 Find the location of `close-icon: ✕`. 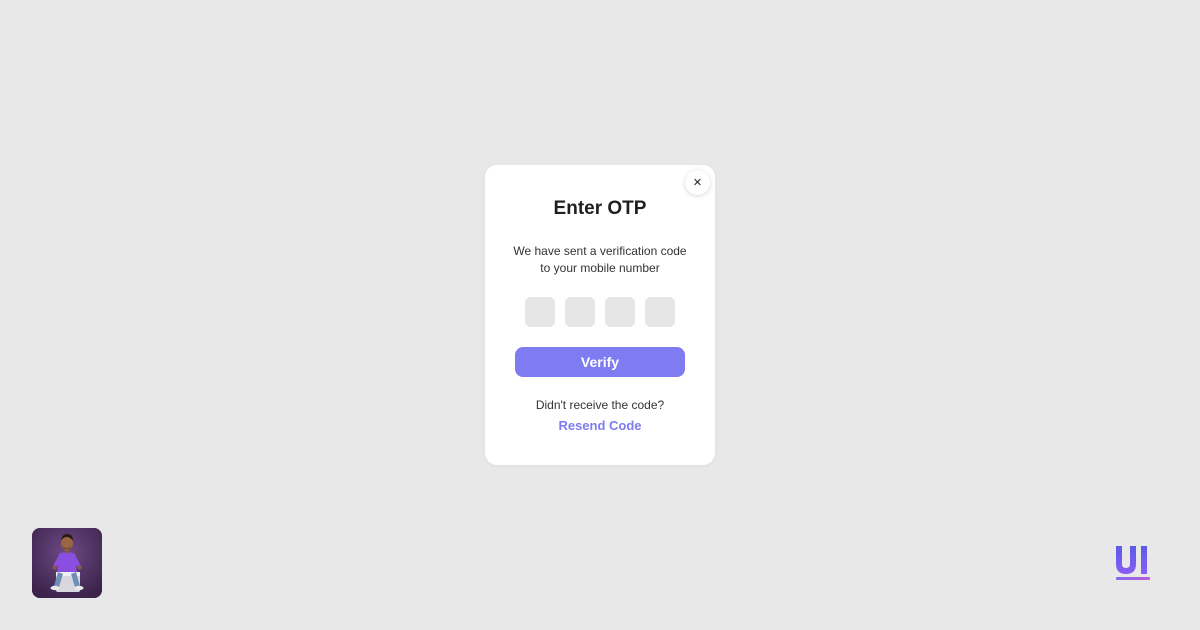

close-icon: ✕ is located at coordinates (697, 183).